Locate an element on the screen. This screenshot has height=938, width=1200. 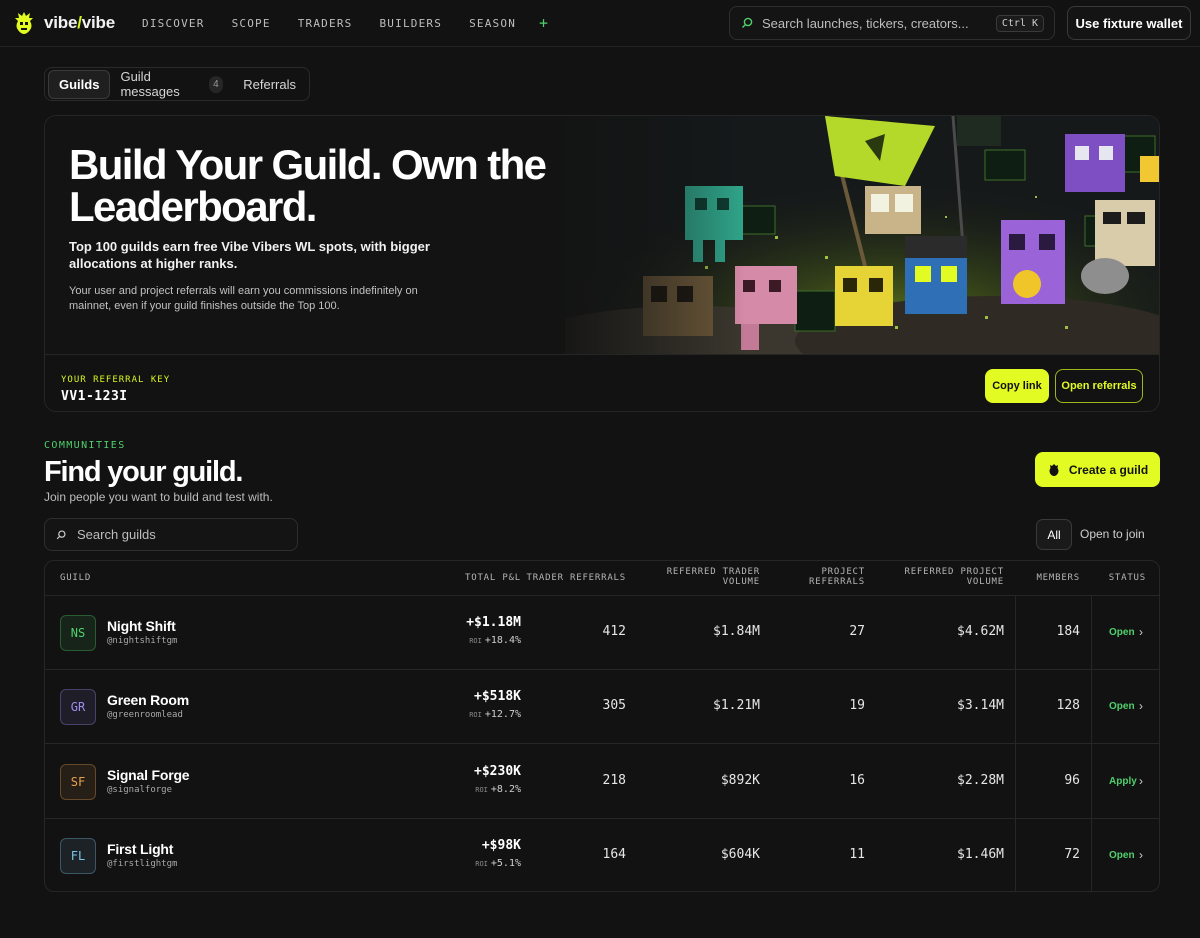
unread-count-badge: 4 is located at coordinates (216, 84).